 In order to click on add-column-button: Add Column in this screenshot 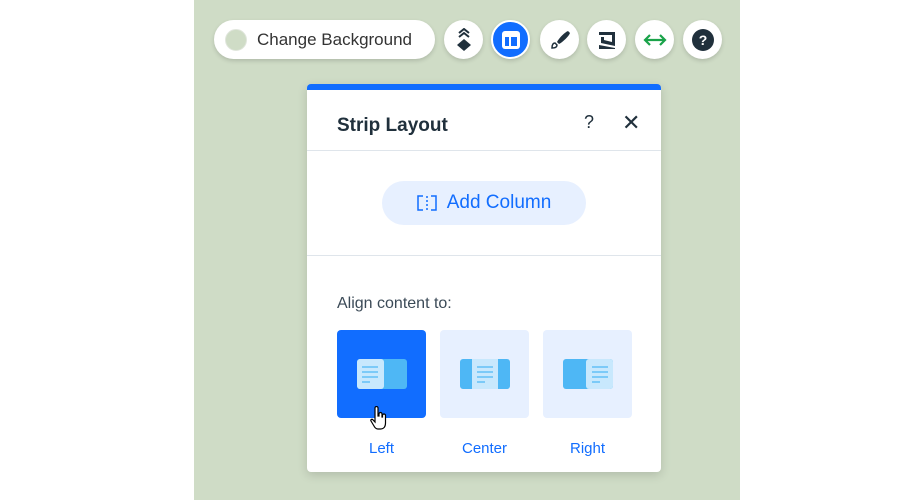, I will do `click(484, 203)`.